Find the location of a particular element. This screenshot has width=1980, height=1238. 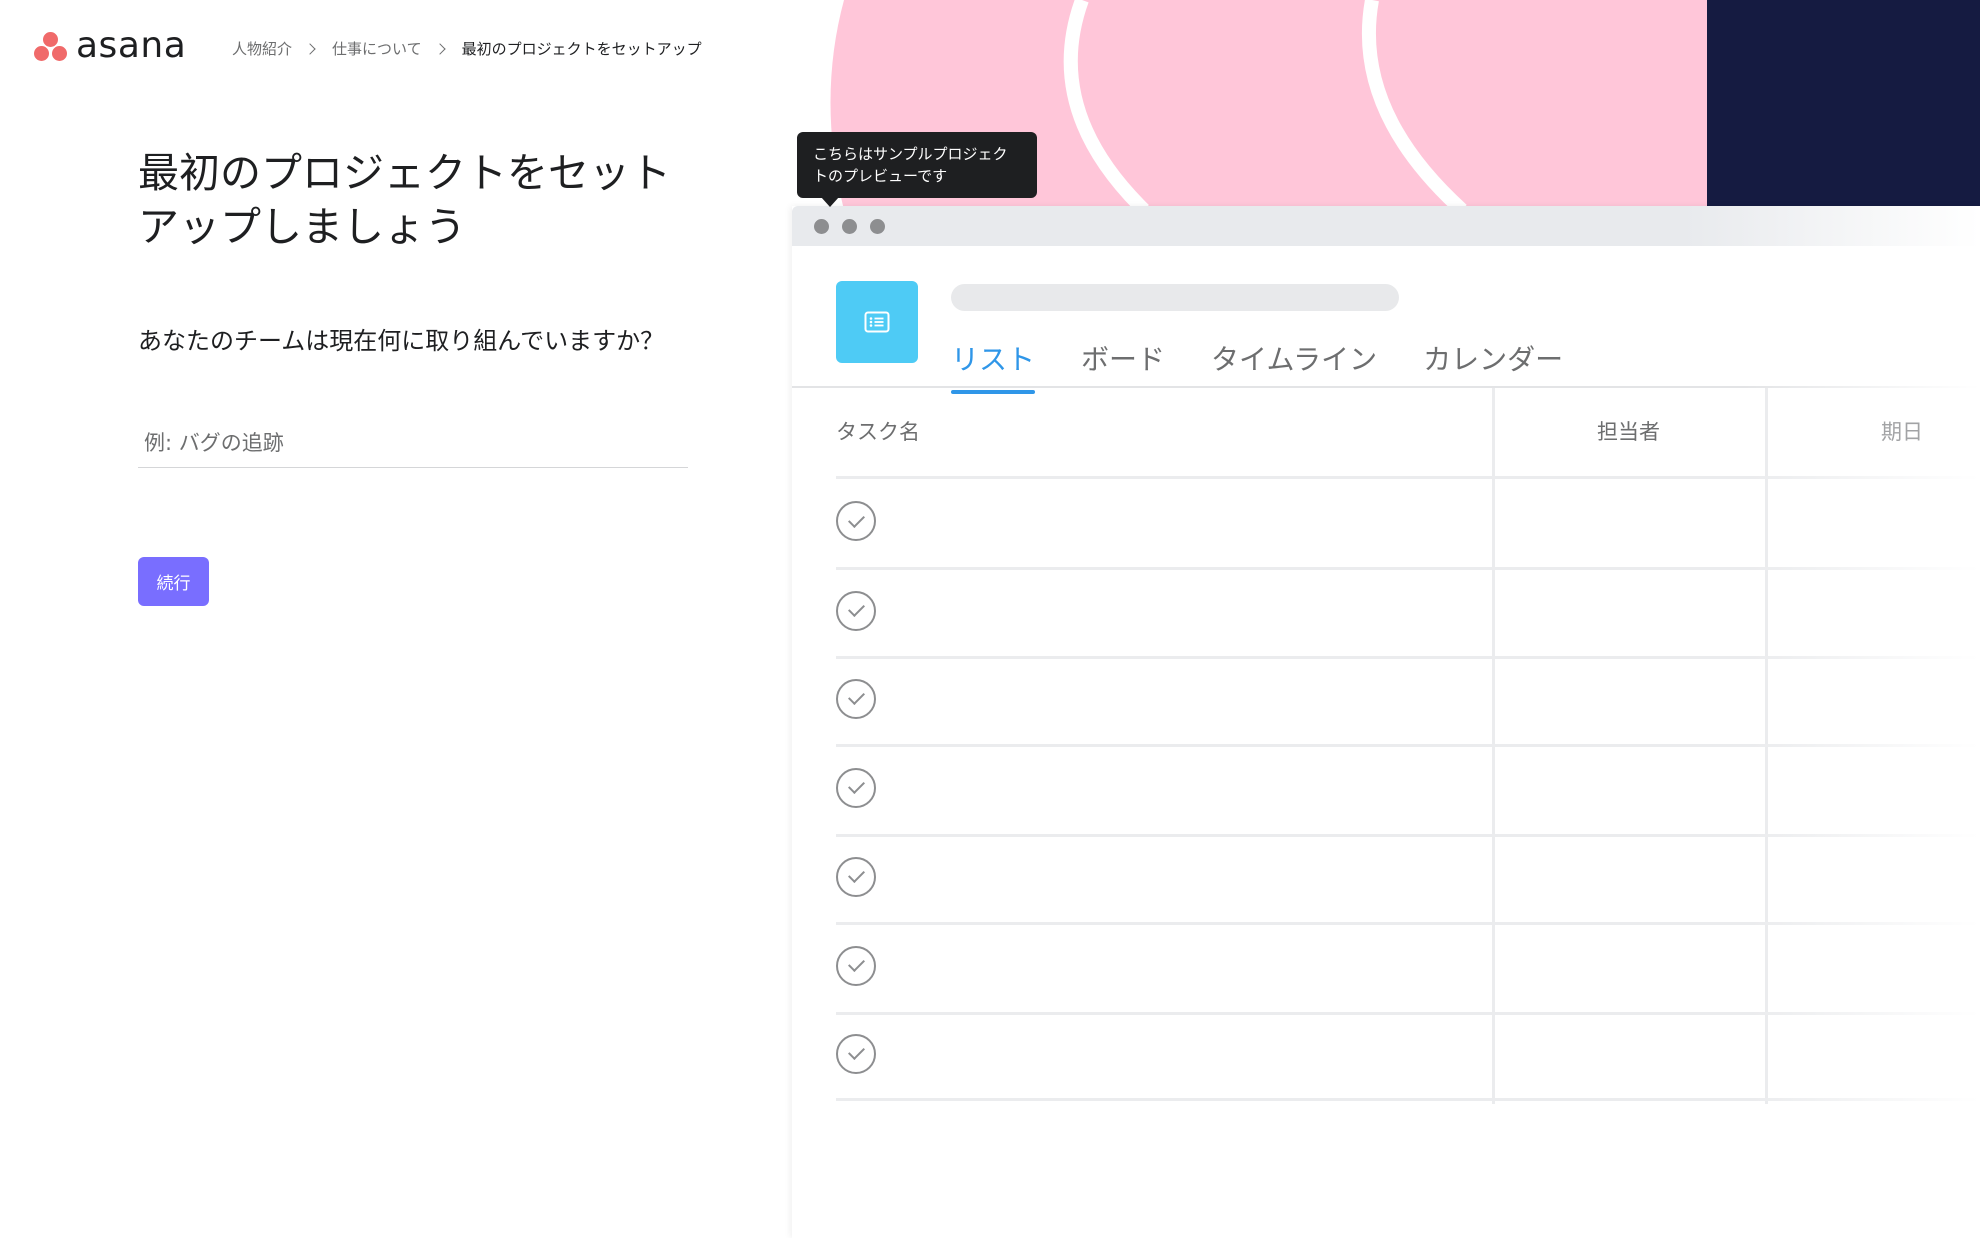

column-header-task-name: タスク名 is located at coordinates (878, 432).